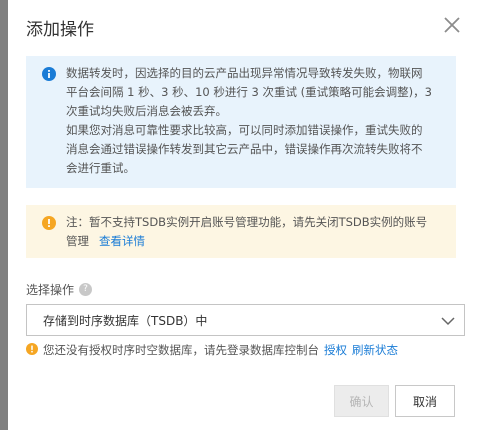 Image resolution: width=479 pixels, height=430 pixels. Describe the element at coordinates (361, 401) in the screenshot. I see `confirm-button: 确认` at that location.